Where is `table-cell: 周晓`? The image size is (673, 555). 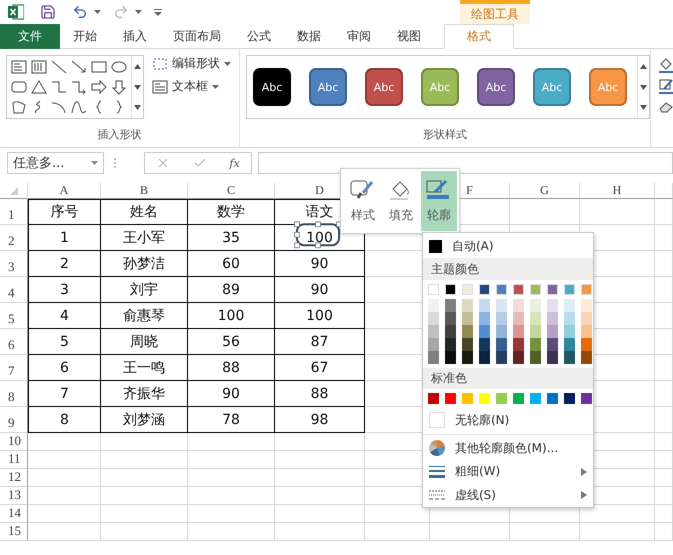
table-cell: 周晓 is located at coordinates (144, 342).